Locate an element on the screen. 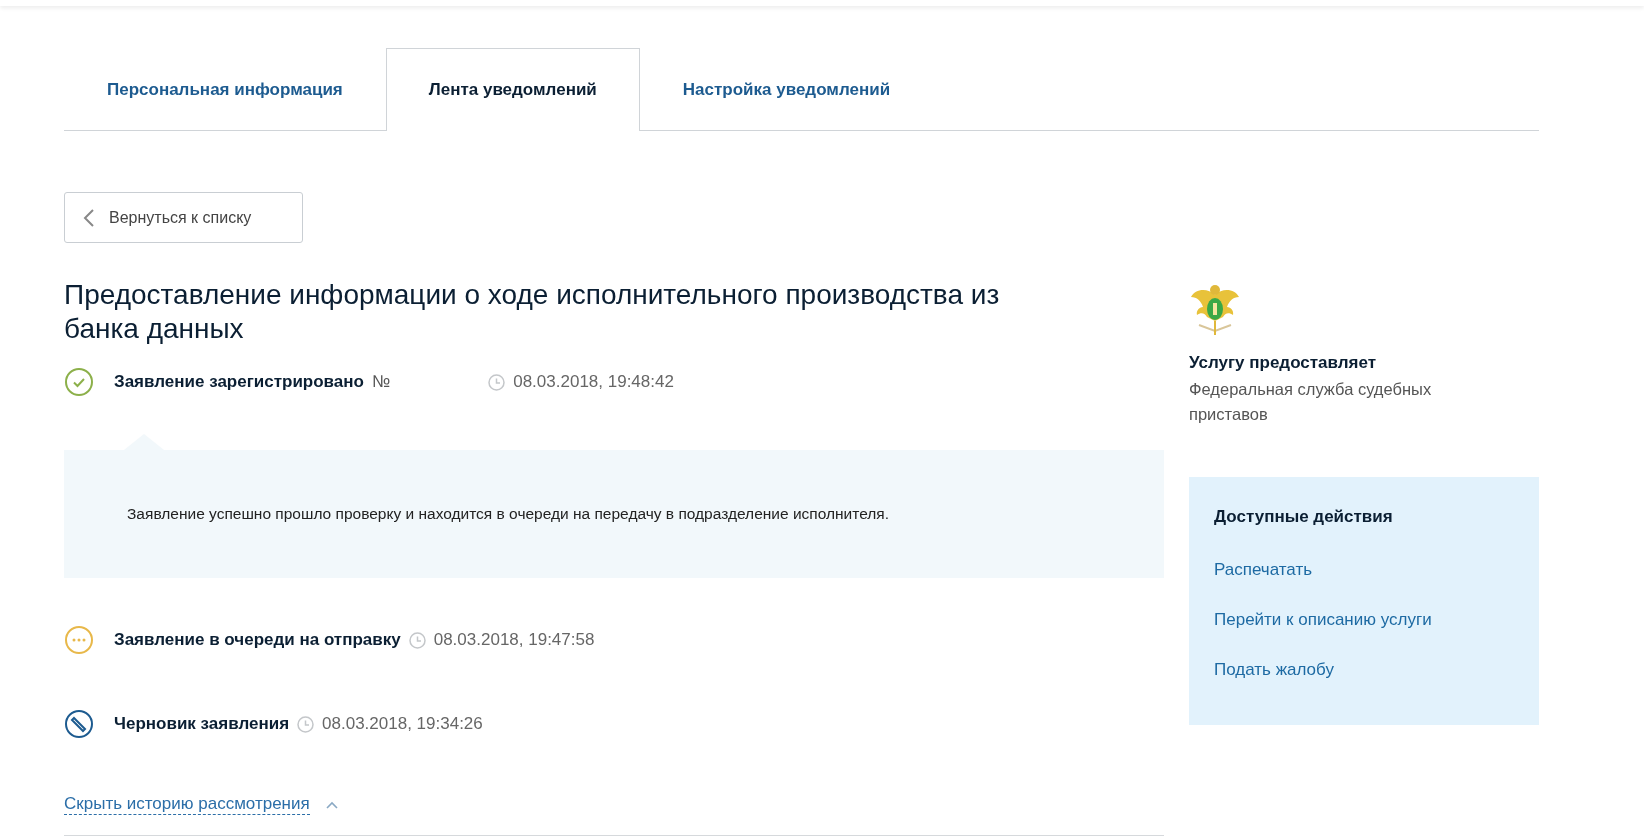  check-circle-icon is located at coordinates (79, 382).